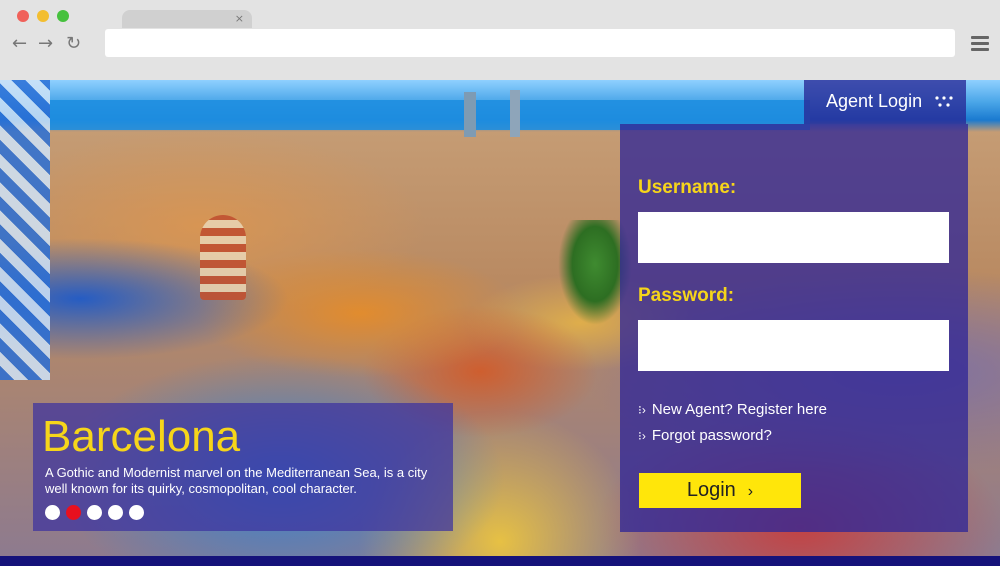  Describe the element at coordinates (239, 19) in the screenshot. I see `tab-close-icon: ×` at that location.